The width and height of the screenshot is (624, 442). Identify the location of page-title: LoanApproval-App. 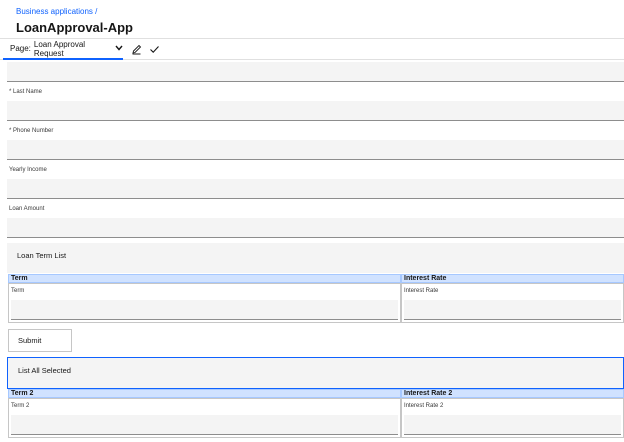
(74, 27).